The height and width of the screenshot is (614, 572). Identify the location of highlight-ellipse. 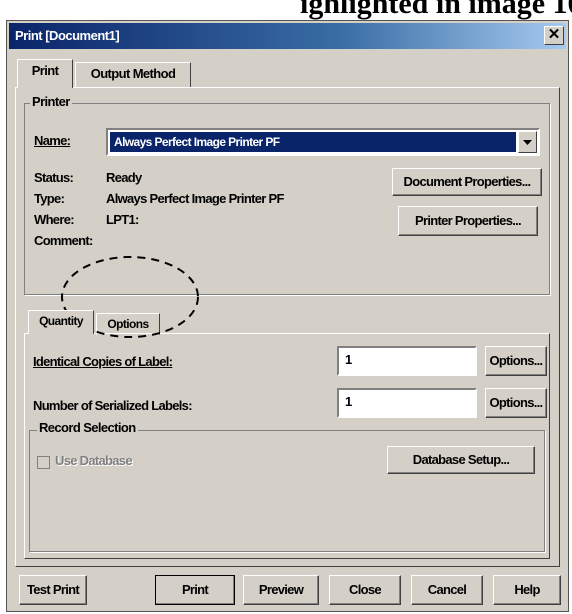
(130, 297).